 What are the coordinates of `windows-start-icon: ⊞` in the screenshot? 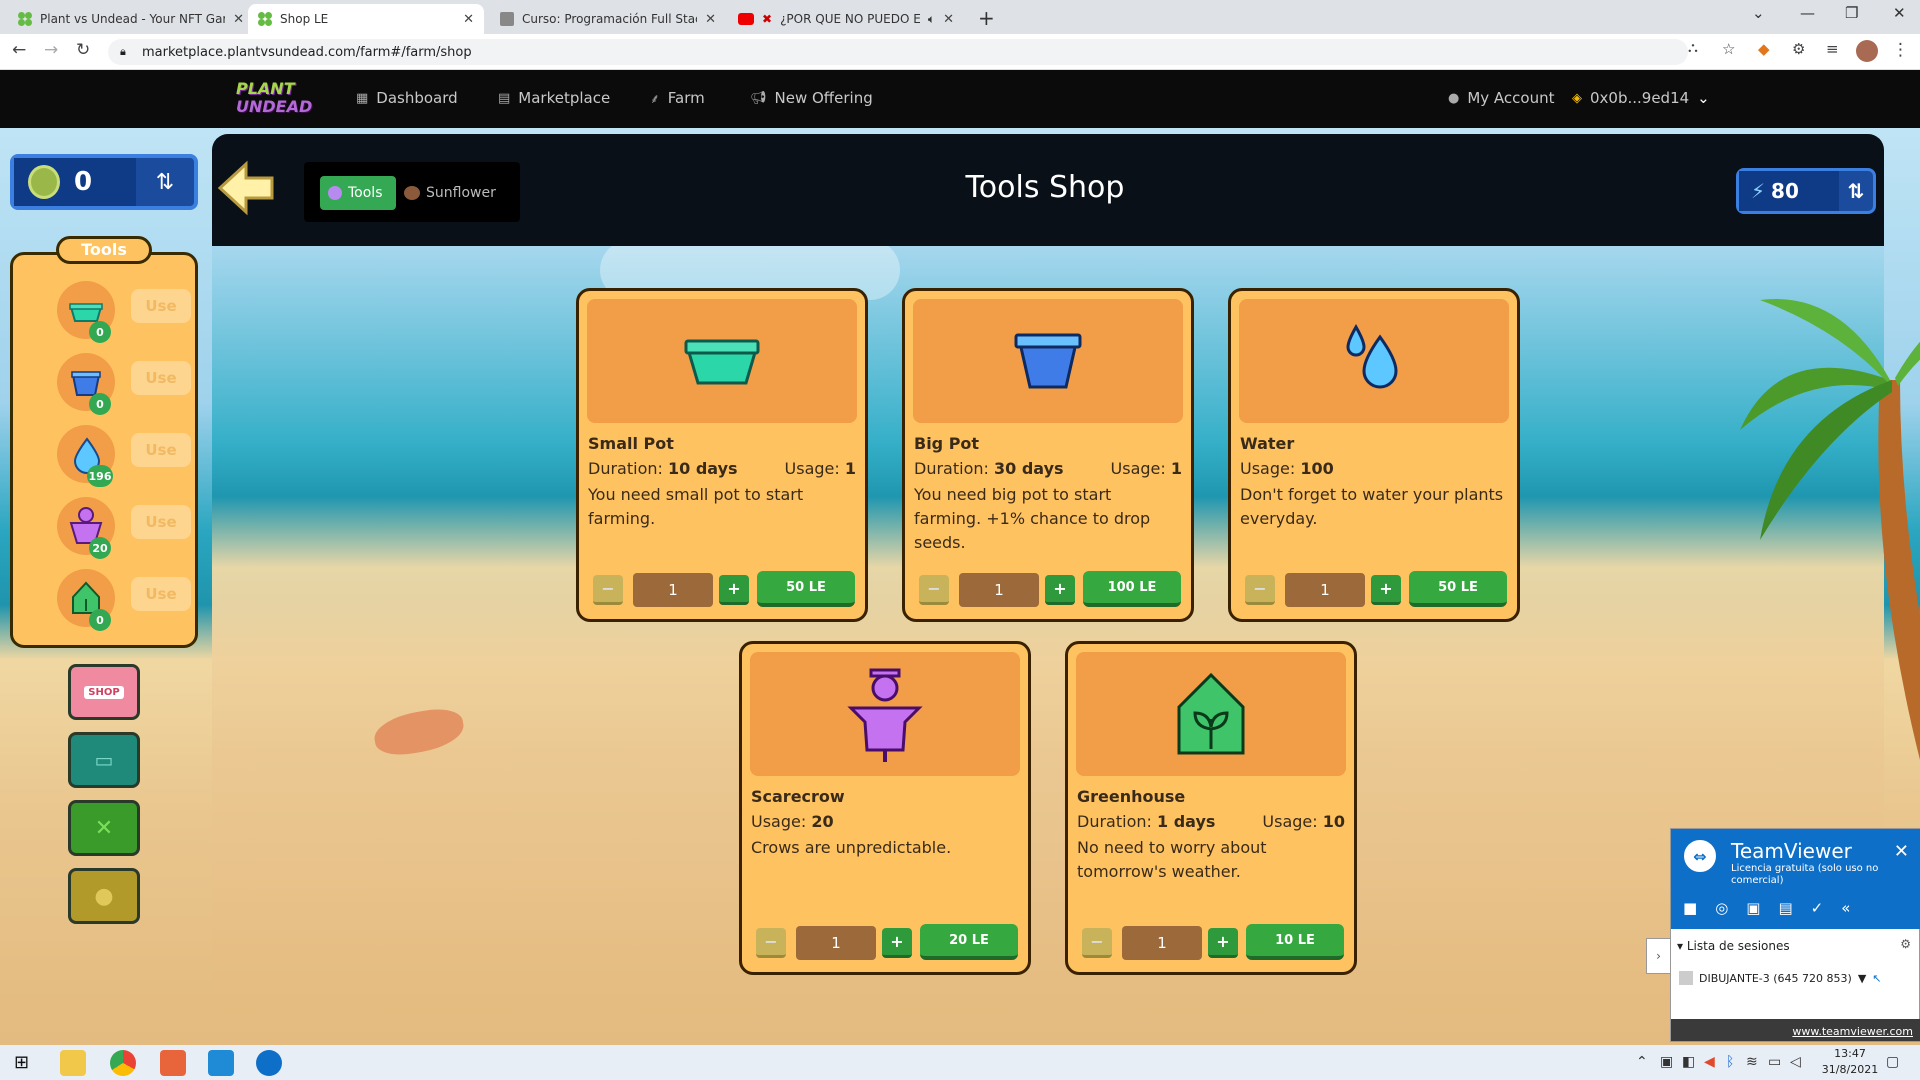 It's located at (21, 1062).